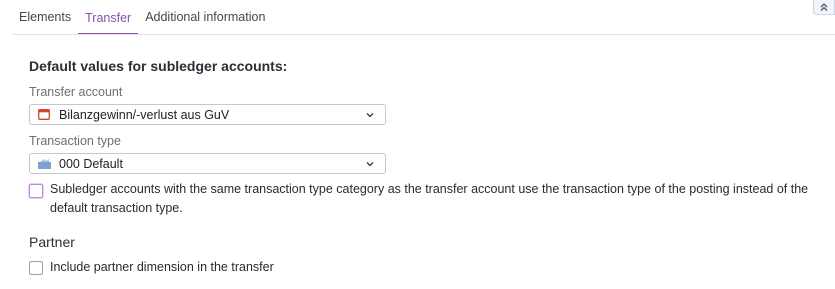 This screenshot has height=289, width=835. I want to click on tab-bar: Elements Transfer Additional information, so click(142, 17).